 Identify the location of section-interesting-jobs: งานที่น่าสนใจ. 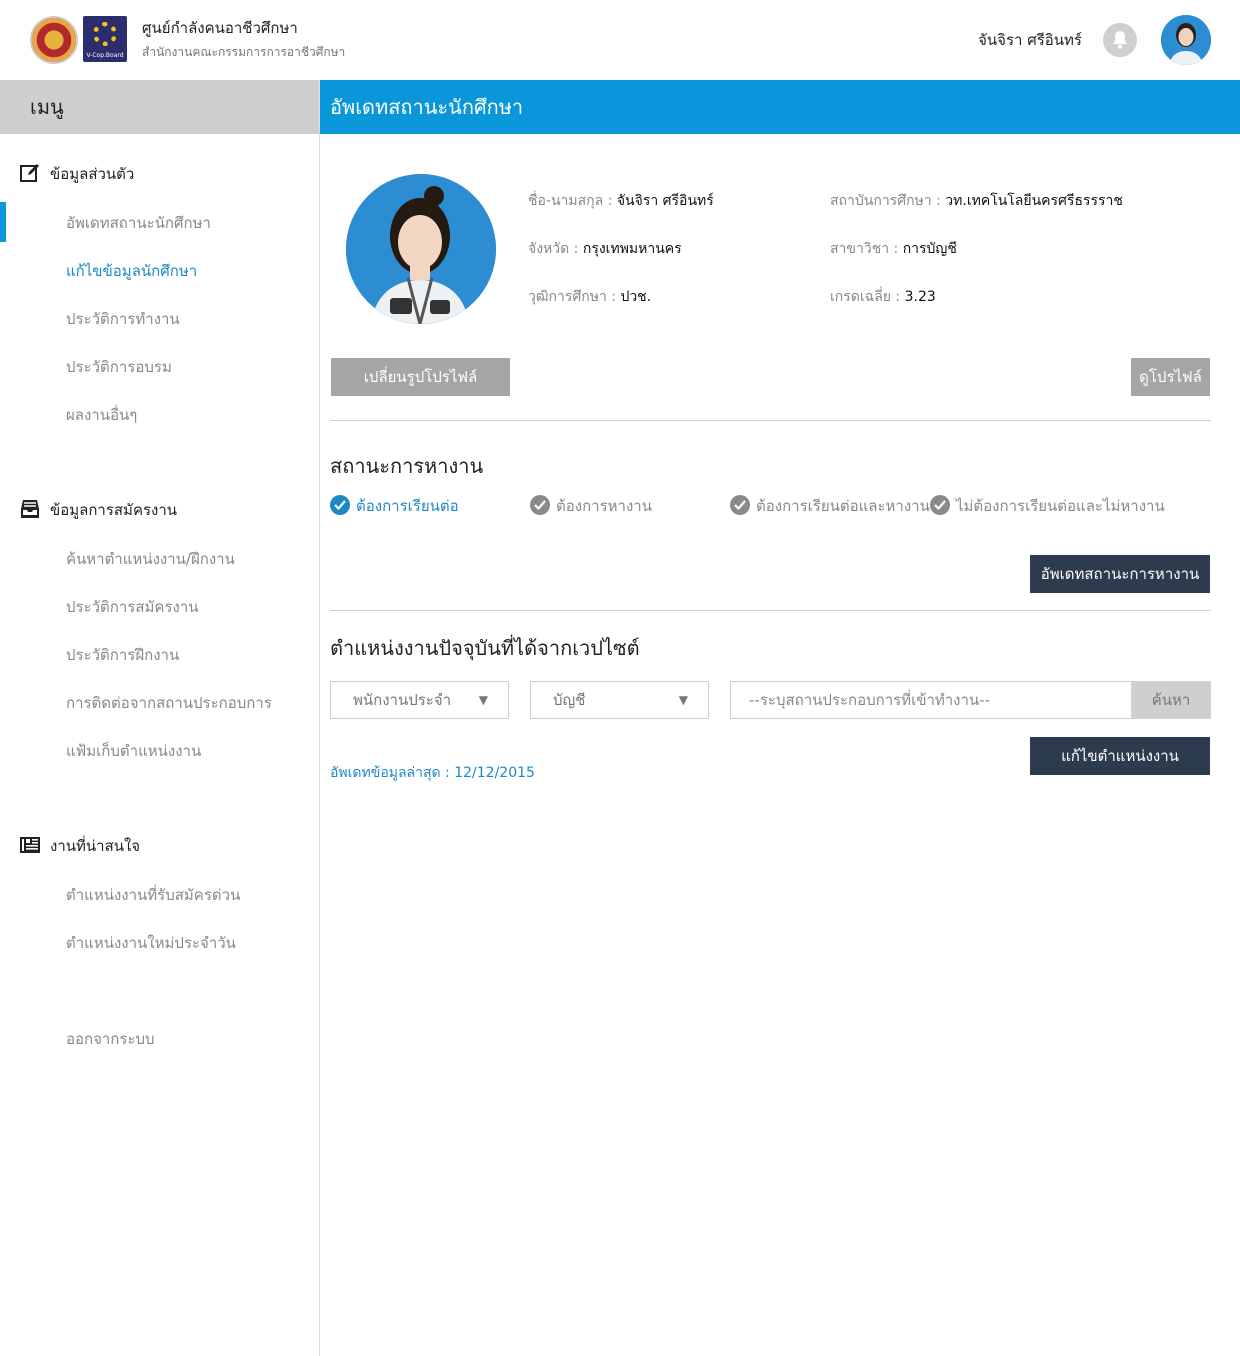
(80, 846).